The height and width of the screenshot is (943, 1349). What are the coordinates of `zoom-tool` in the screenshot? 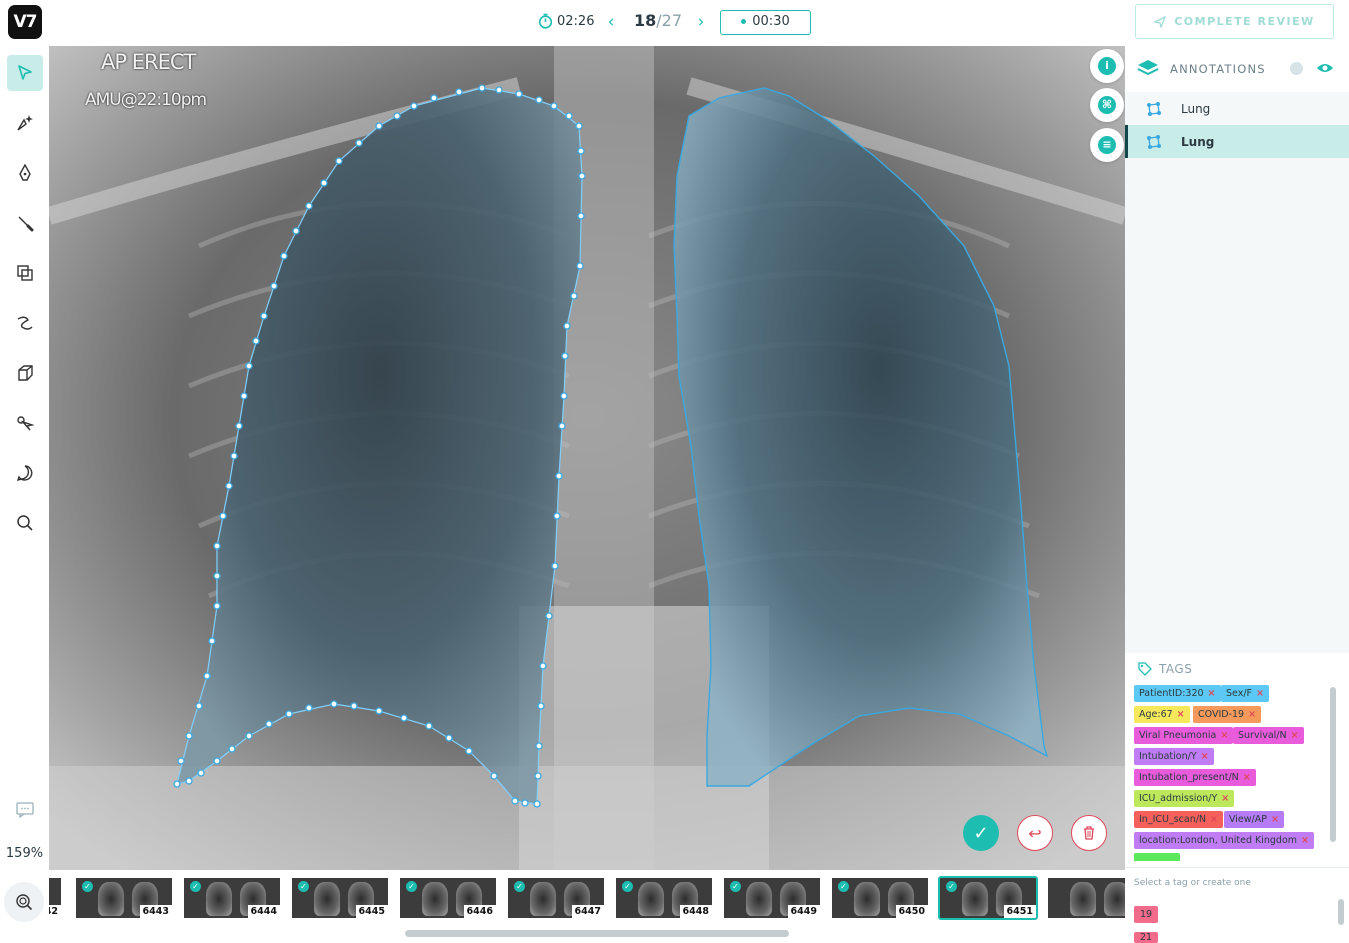 It's located at (25, 523).